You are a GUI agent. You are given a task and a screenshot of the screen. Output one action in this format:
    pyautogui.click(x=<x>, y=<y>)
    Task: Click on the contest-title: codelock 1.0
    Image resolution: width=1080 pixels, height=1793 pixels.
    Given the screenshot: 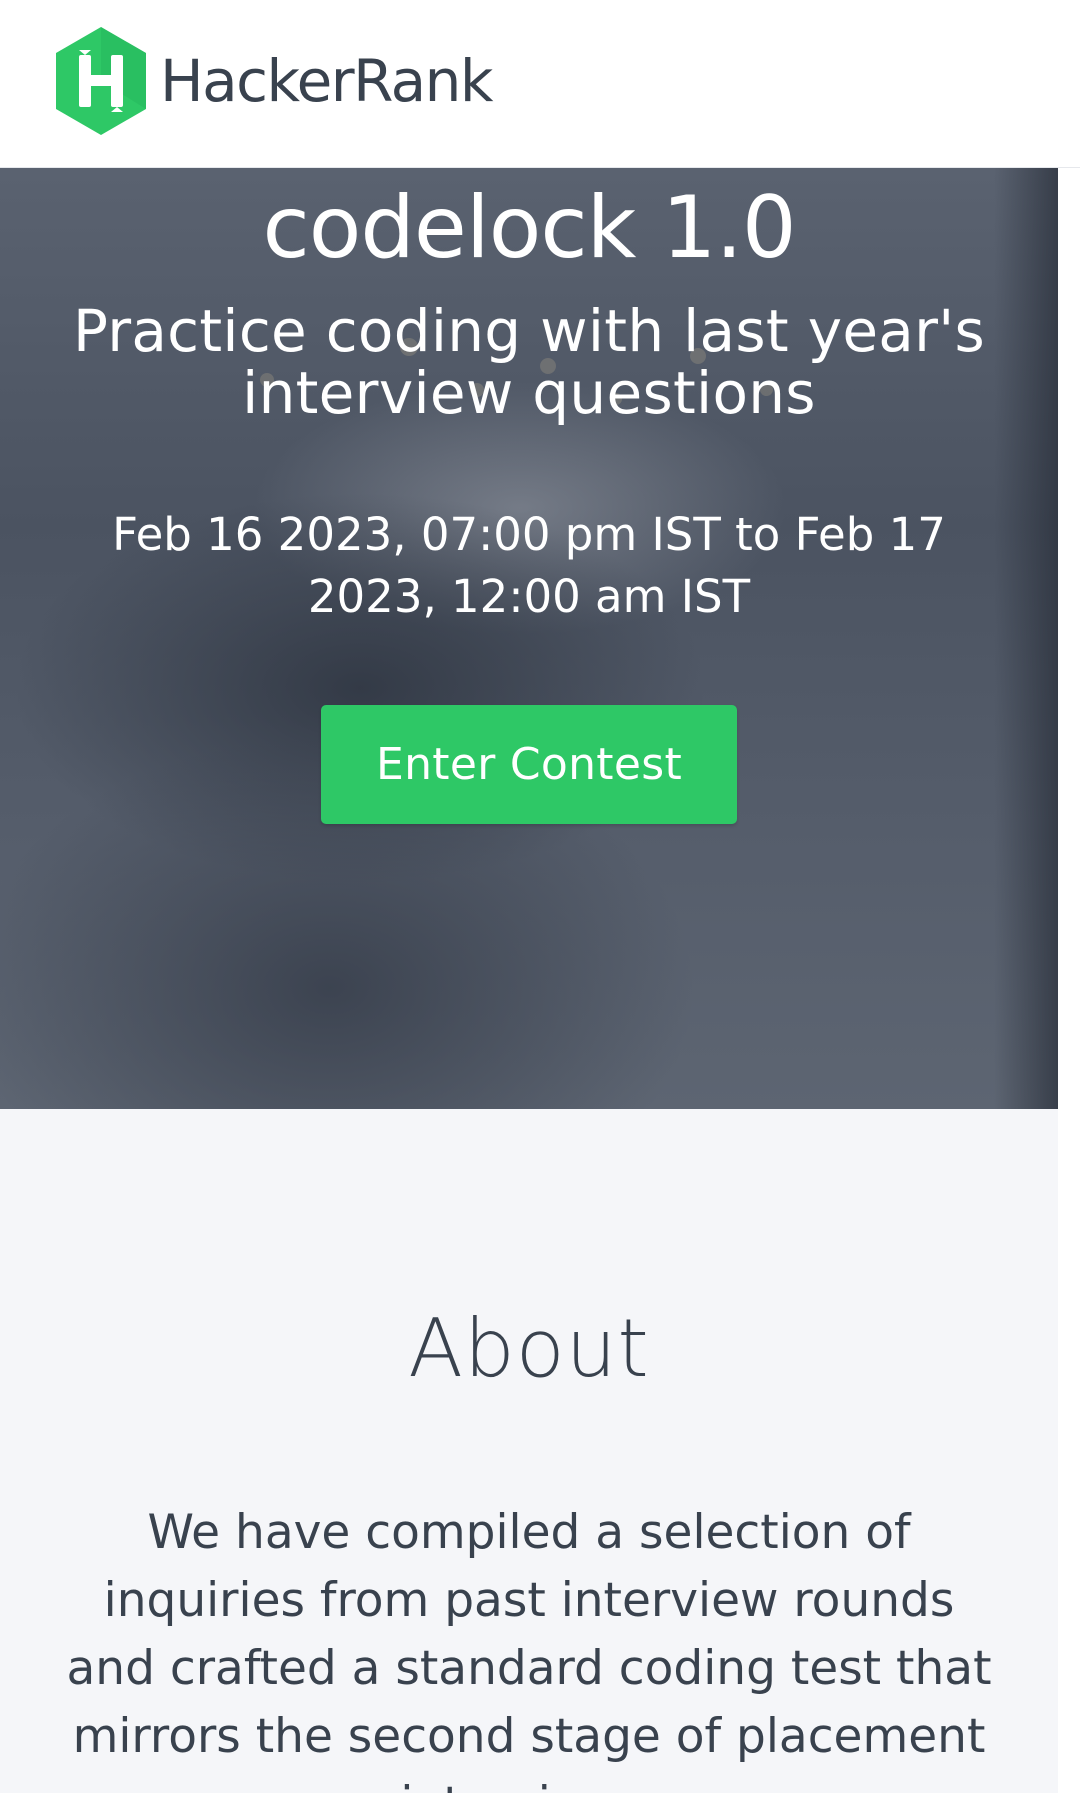 What is the action you would take?
    pyautogui.click(x=529, y=228)
    